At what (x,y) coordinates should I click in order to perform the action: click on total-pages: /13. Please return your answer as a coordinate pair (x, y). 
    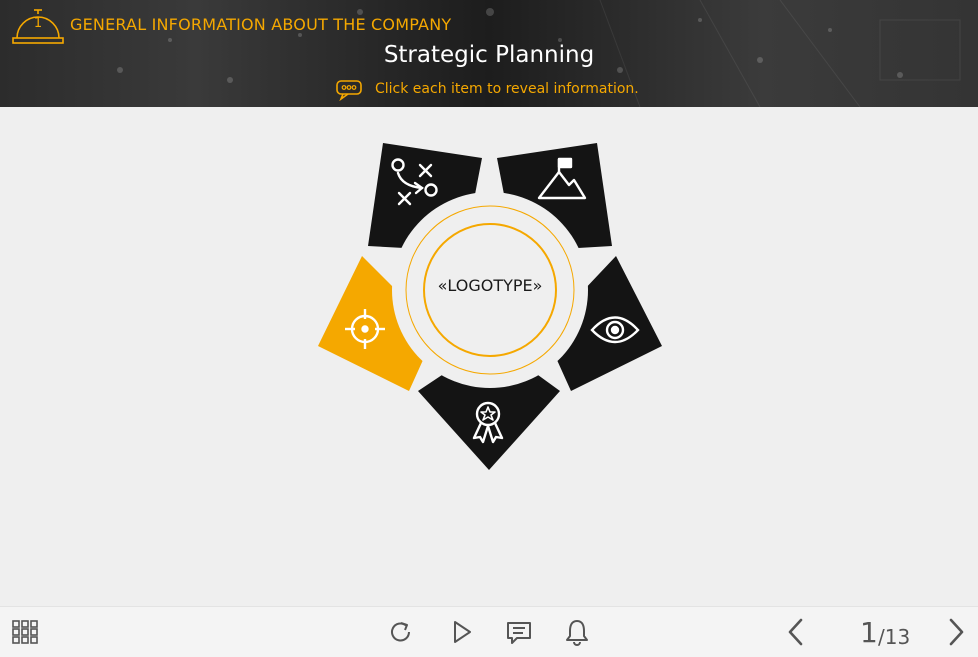
    Looking at the image, I should click on (894, 637).